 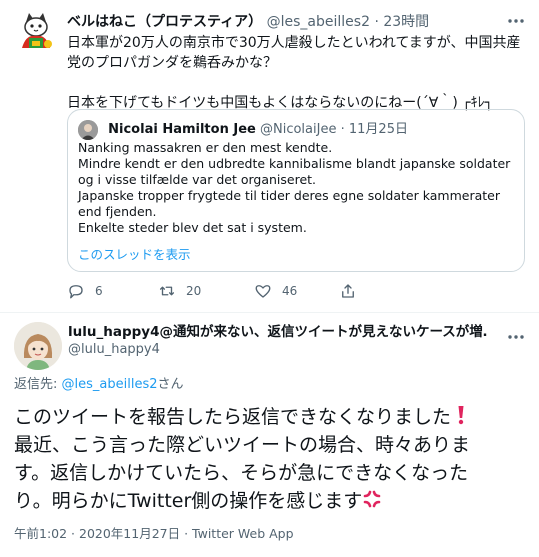 What do you see at coordinates (164, 22) in the screenshot?
I see `author-name: ベルはねこ（プロテスティア）` at bounding box center [164, 22].